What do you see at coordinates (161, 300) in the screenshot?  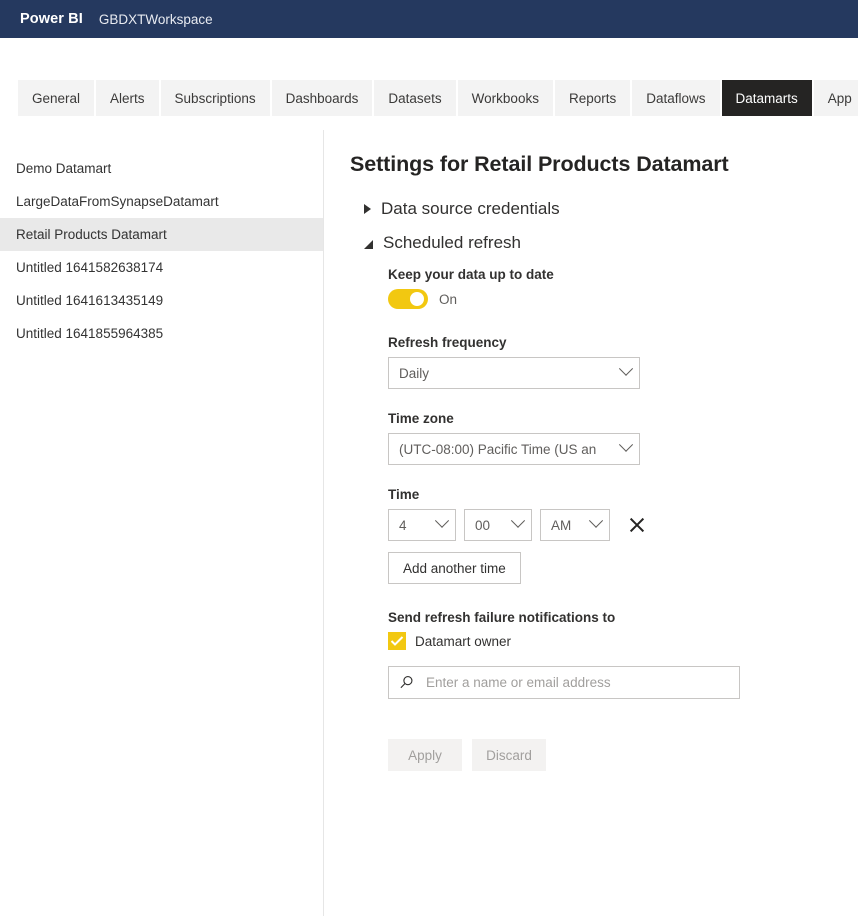 I see `sidebar-item-untitled-1641613435149: Untitled 1641613435149` at bounding box center [161, 300].